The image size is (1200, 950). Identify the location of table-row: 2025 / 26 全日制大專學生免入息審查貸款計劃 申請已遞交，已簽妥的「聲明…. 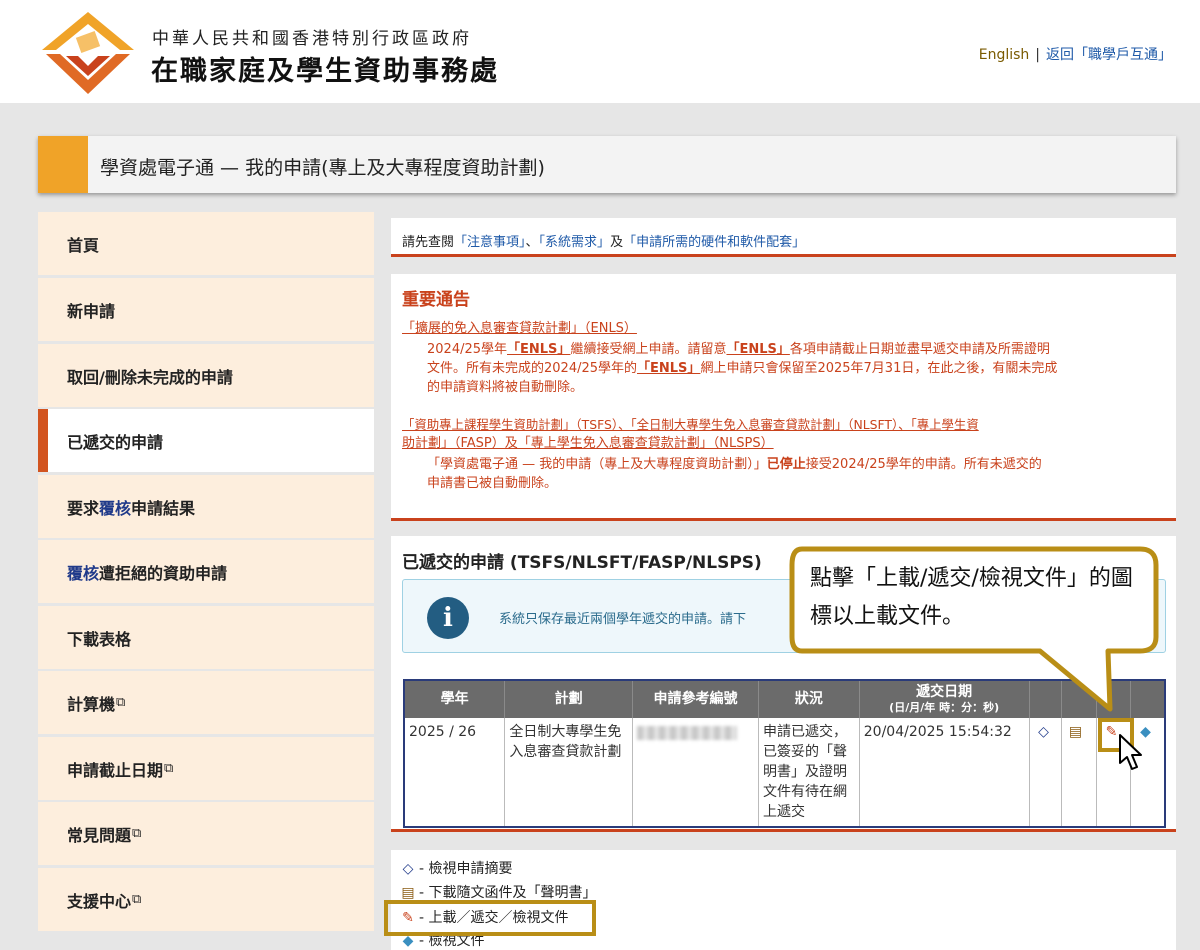
(785, 772).